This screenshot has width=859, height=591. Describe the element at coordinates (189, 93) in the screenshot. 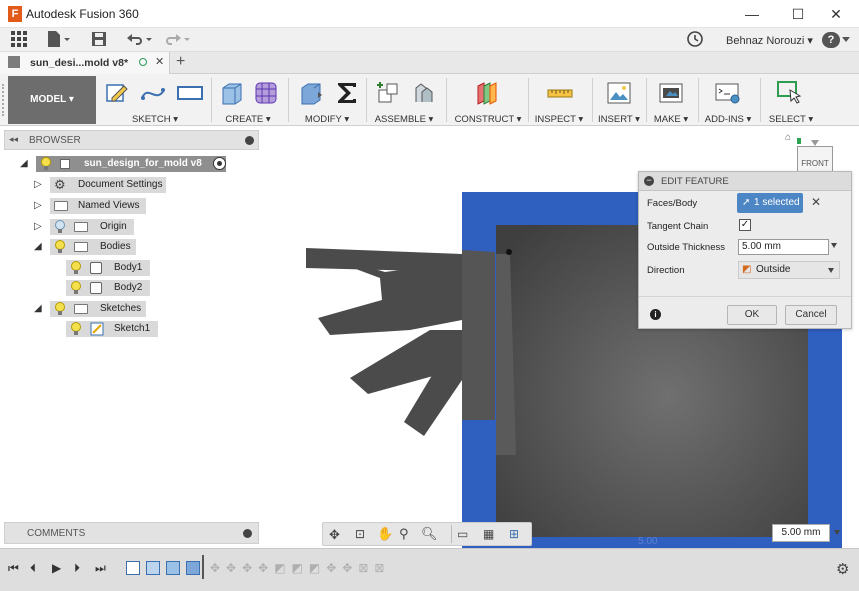

I see `rectangle-icon` at that location.